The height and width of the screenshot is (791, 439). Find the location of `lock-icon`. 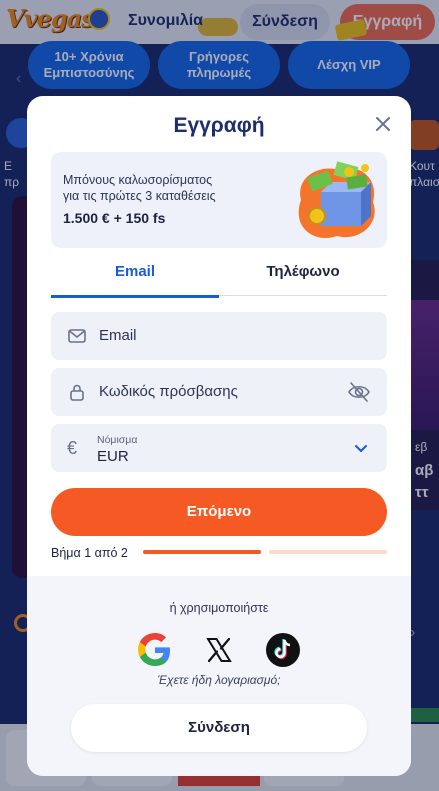

lock-icon is located at coordinates (77, 392).